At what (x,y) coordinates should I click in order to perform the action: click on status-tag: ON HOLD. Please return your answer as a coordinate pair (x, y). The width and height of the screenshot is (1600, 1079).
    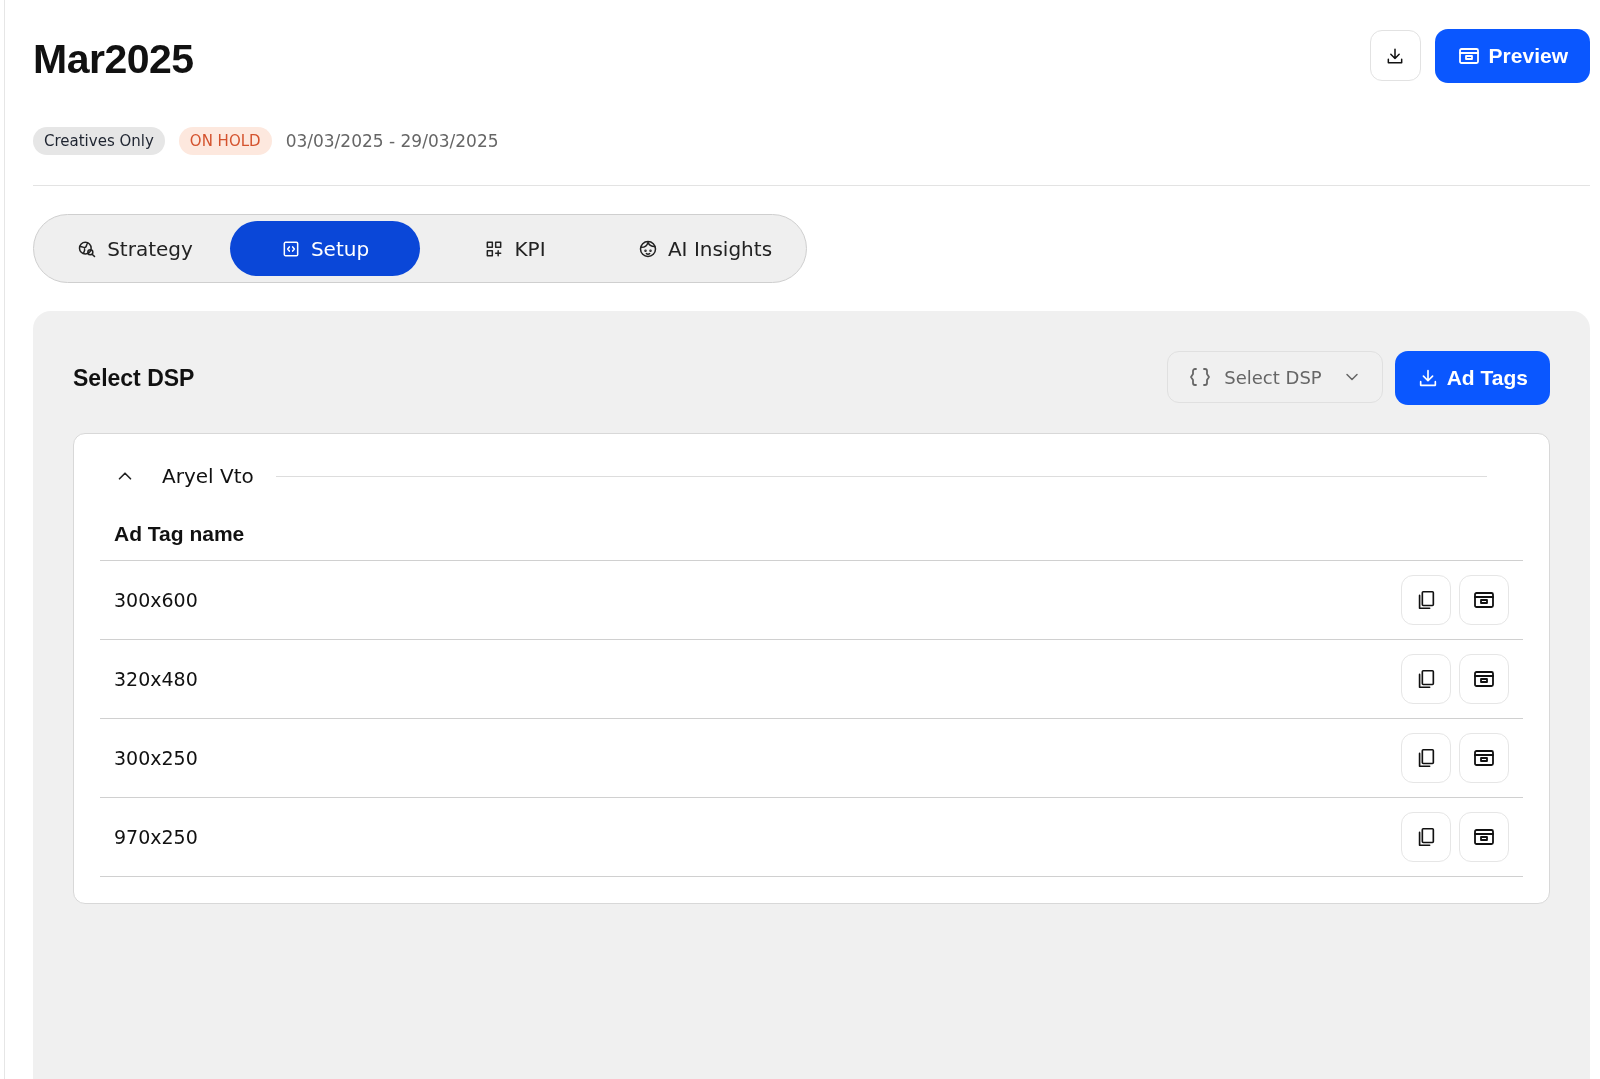
    Looking at the image, I should click on (225, 141).